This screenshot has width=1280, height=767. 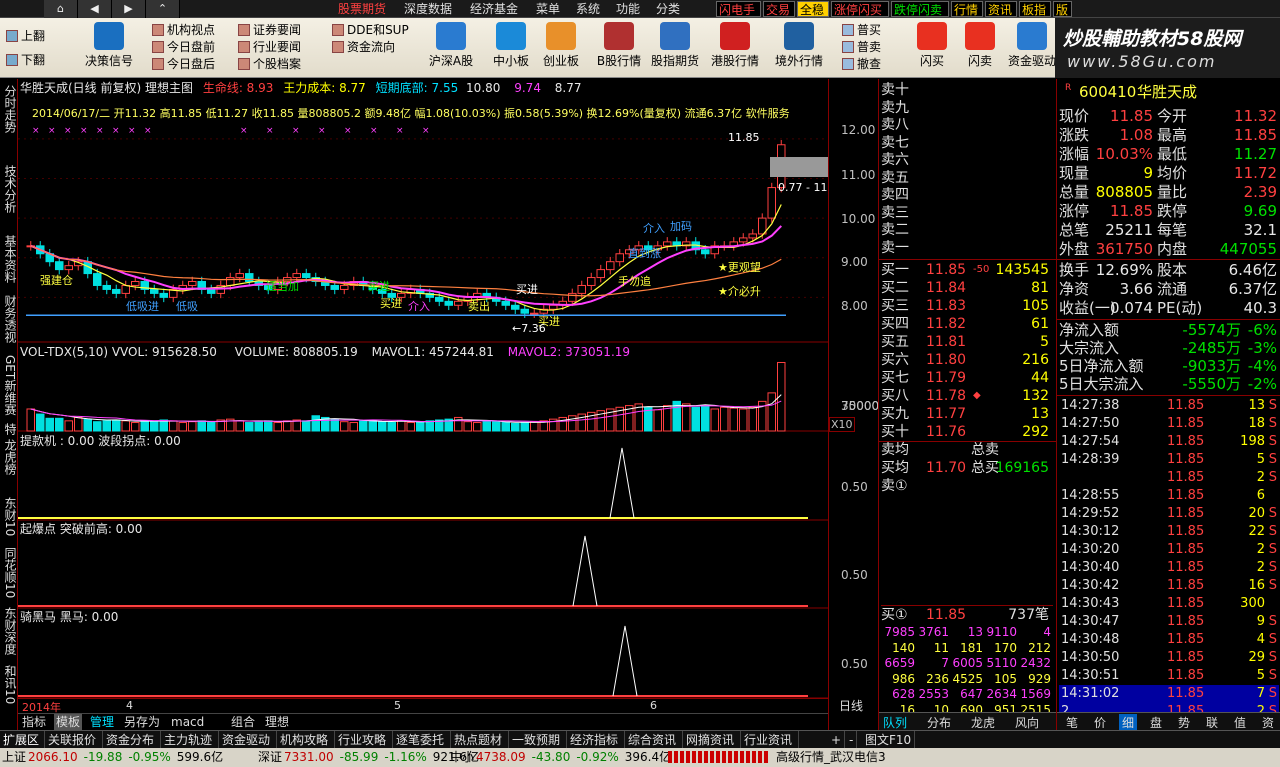 I want to click on tick-row: 14:30:50 11.85 29 S, so click(x=1169, y=658).